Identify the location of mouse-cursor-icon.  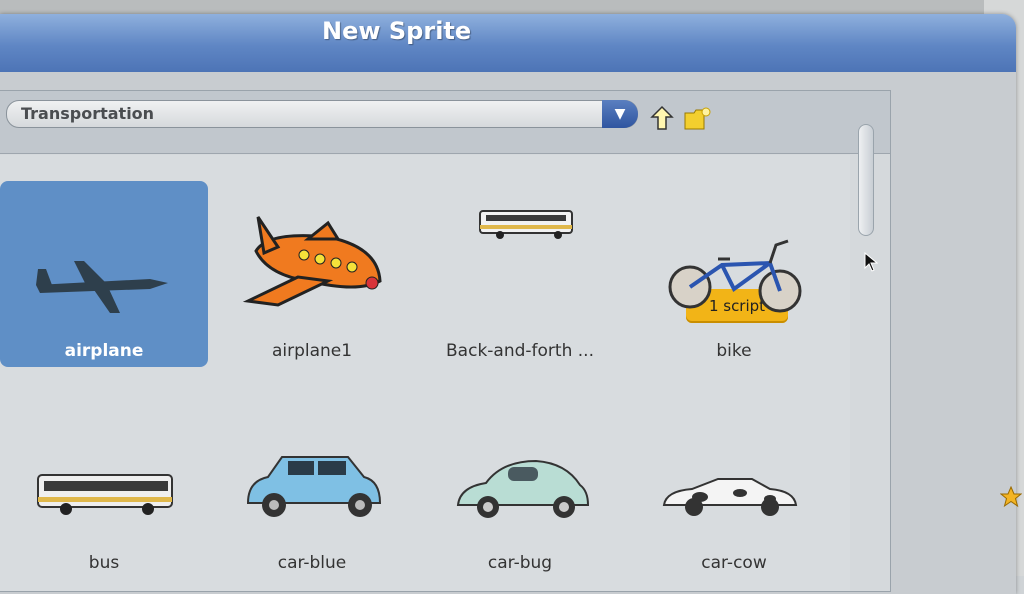
(871, 262).